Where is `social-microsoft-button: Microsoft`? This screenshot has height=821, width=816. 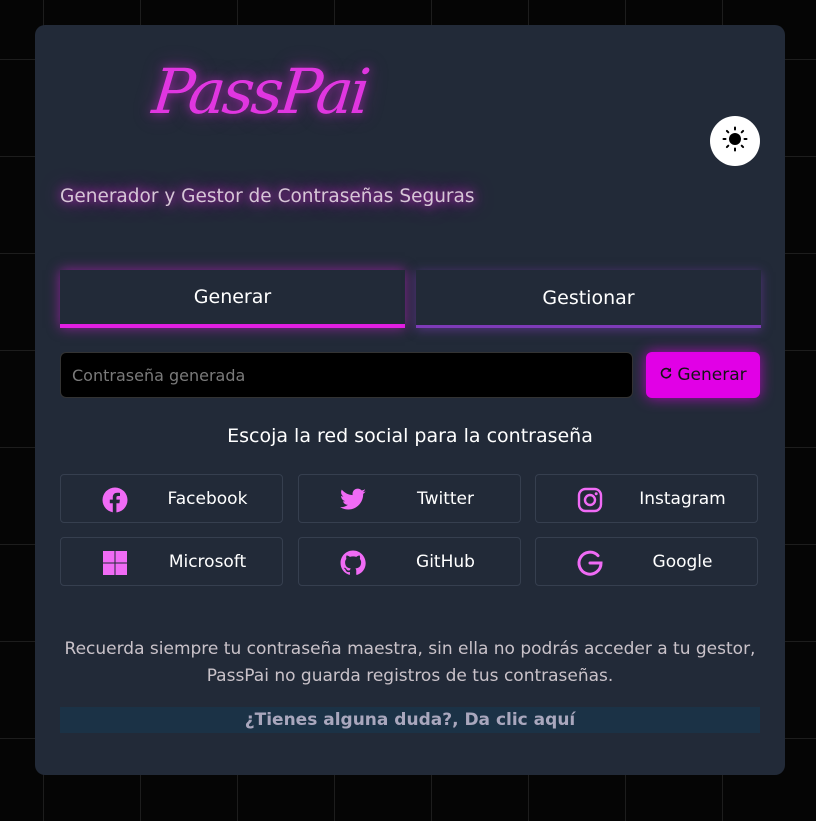 social-microsoft-button: Microsoft is located at coordinates (171, 561).